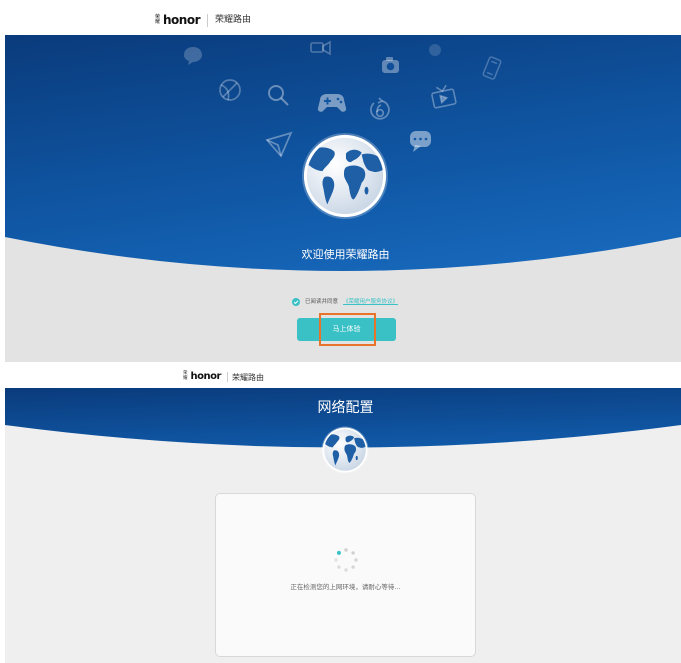 This screenshot has height=663, width=681. I want to click on welcome-header: 荣耀 honor 荣耀路由, so click(343, 17).